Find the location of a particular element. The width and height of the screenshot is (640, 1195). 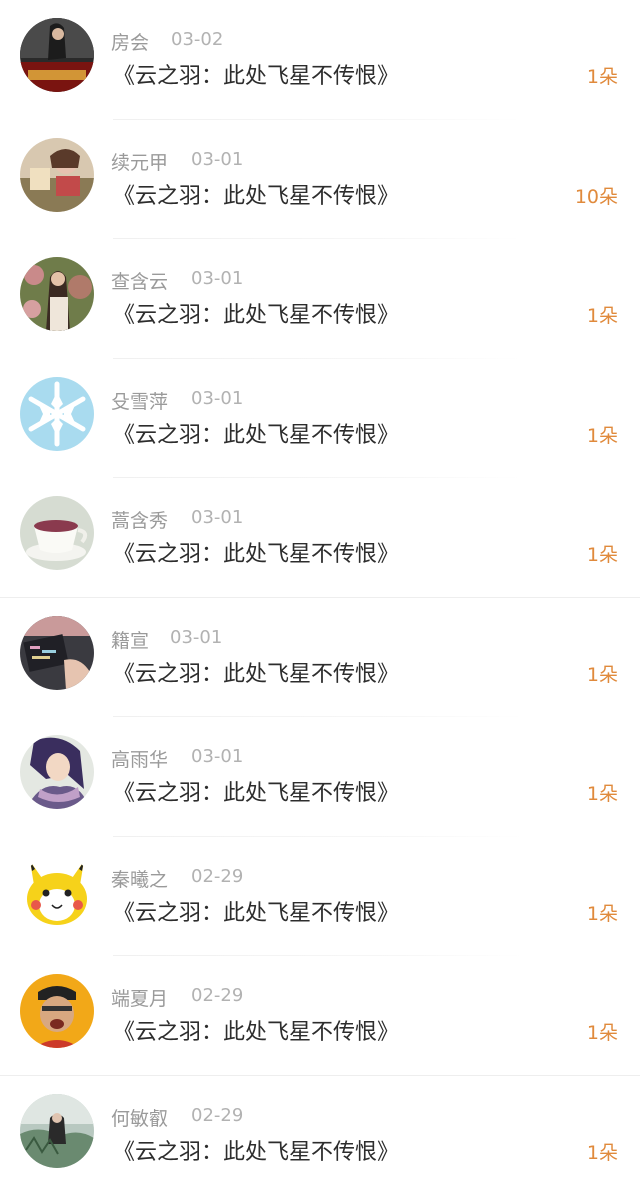

list-item: 秦曦之 02-29 《云之羽：此处飞星不传恨》 1朵 is located at coordinates (320, 897).